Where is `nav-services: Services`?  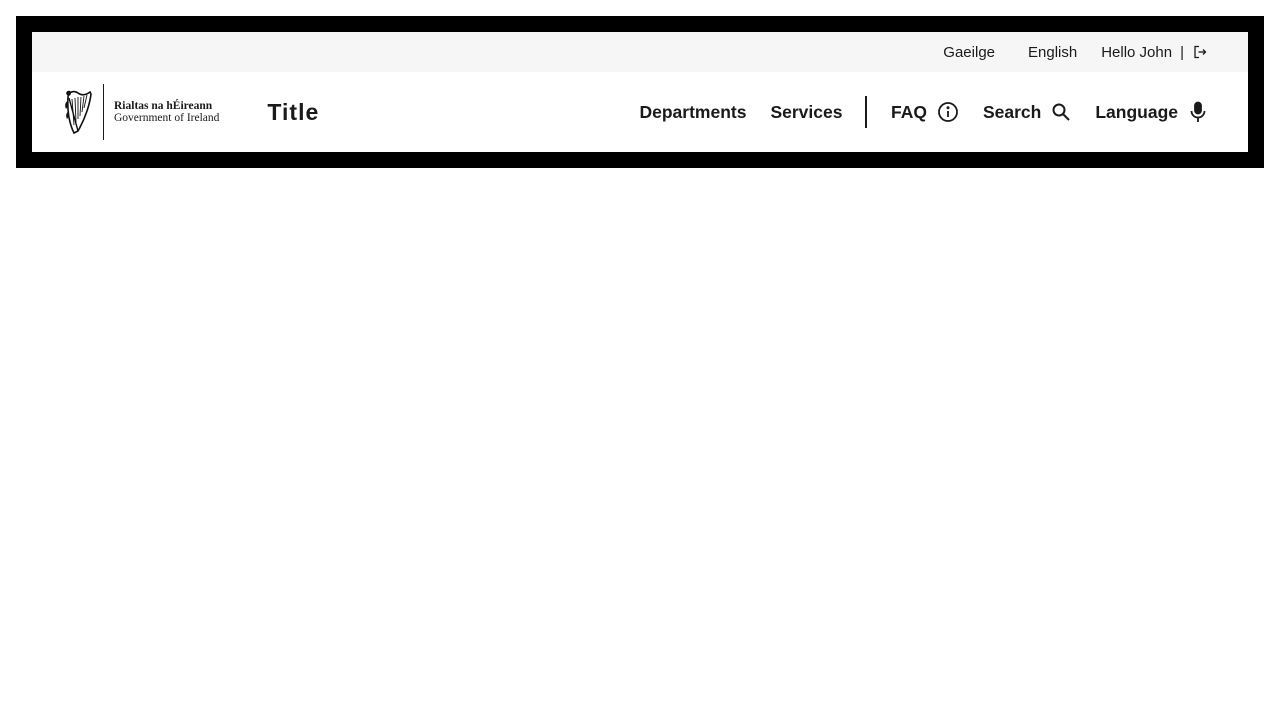
nav-services: Services is located at coordinates (806, 112).